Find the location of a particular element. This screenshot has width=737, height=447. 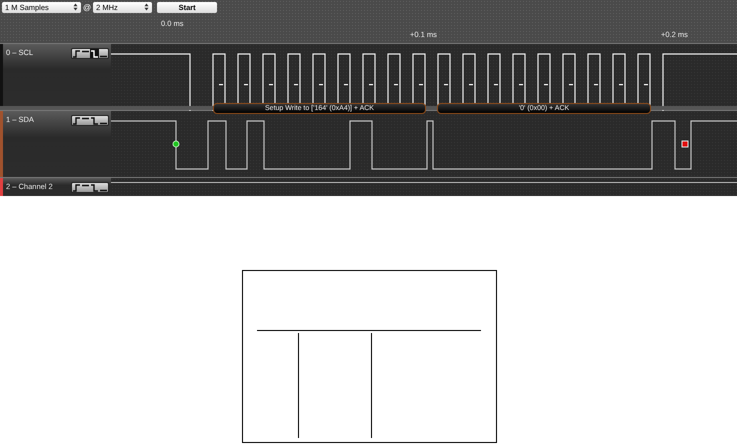

start-marker-icon is located at coordinates (176, 144).